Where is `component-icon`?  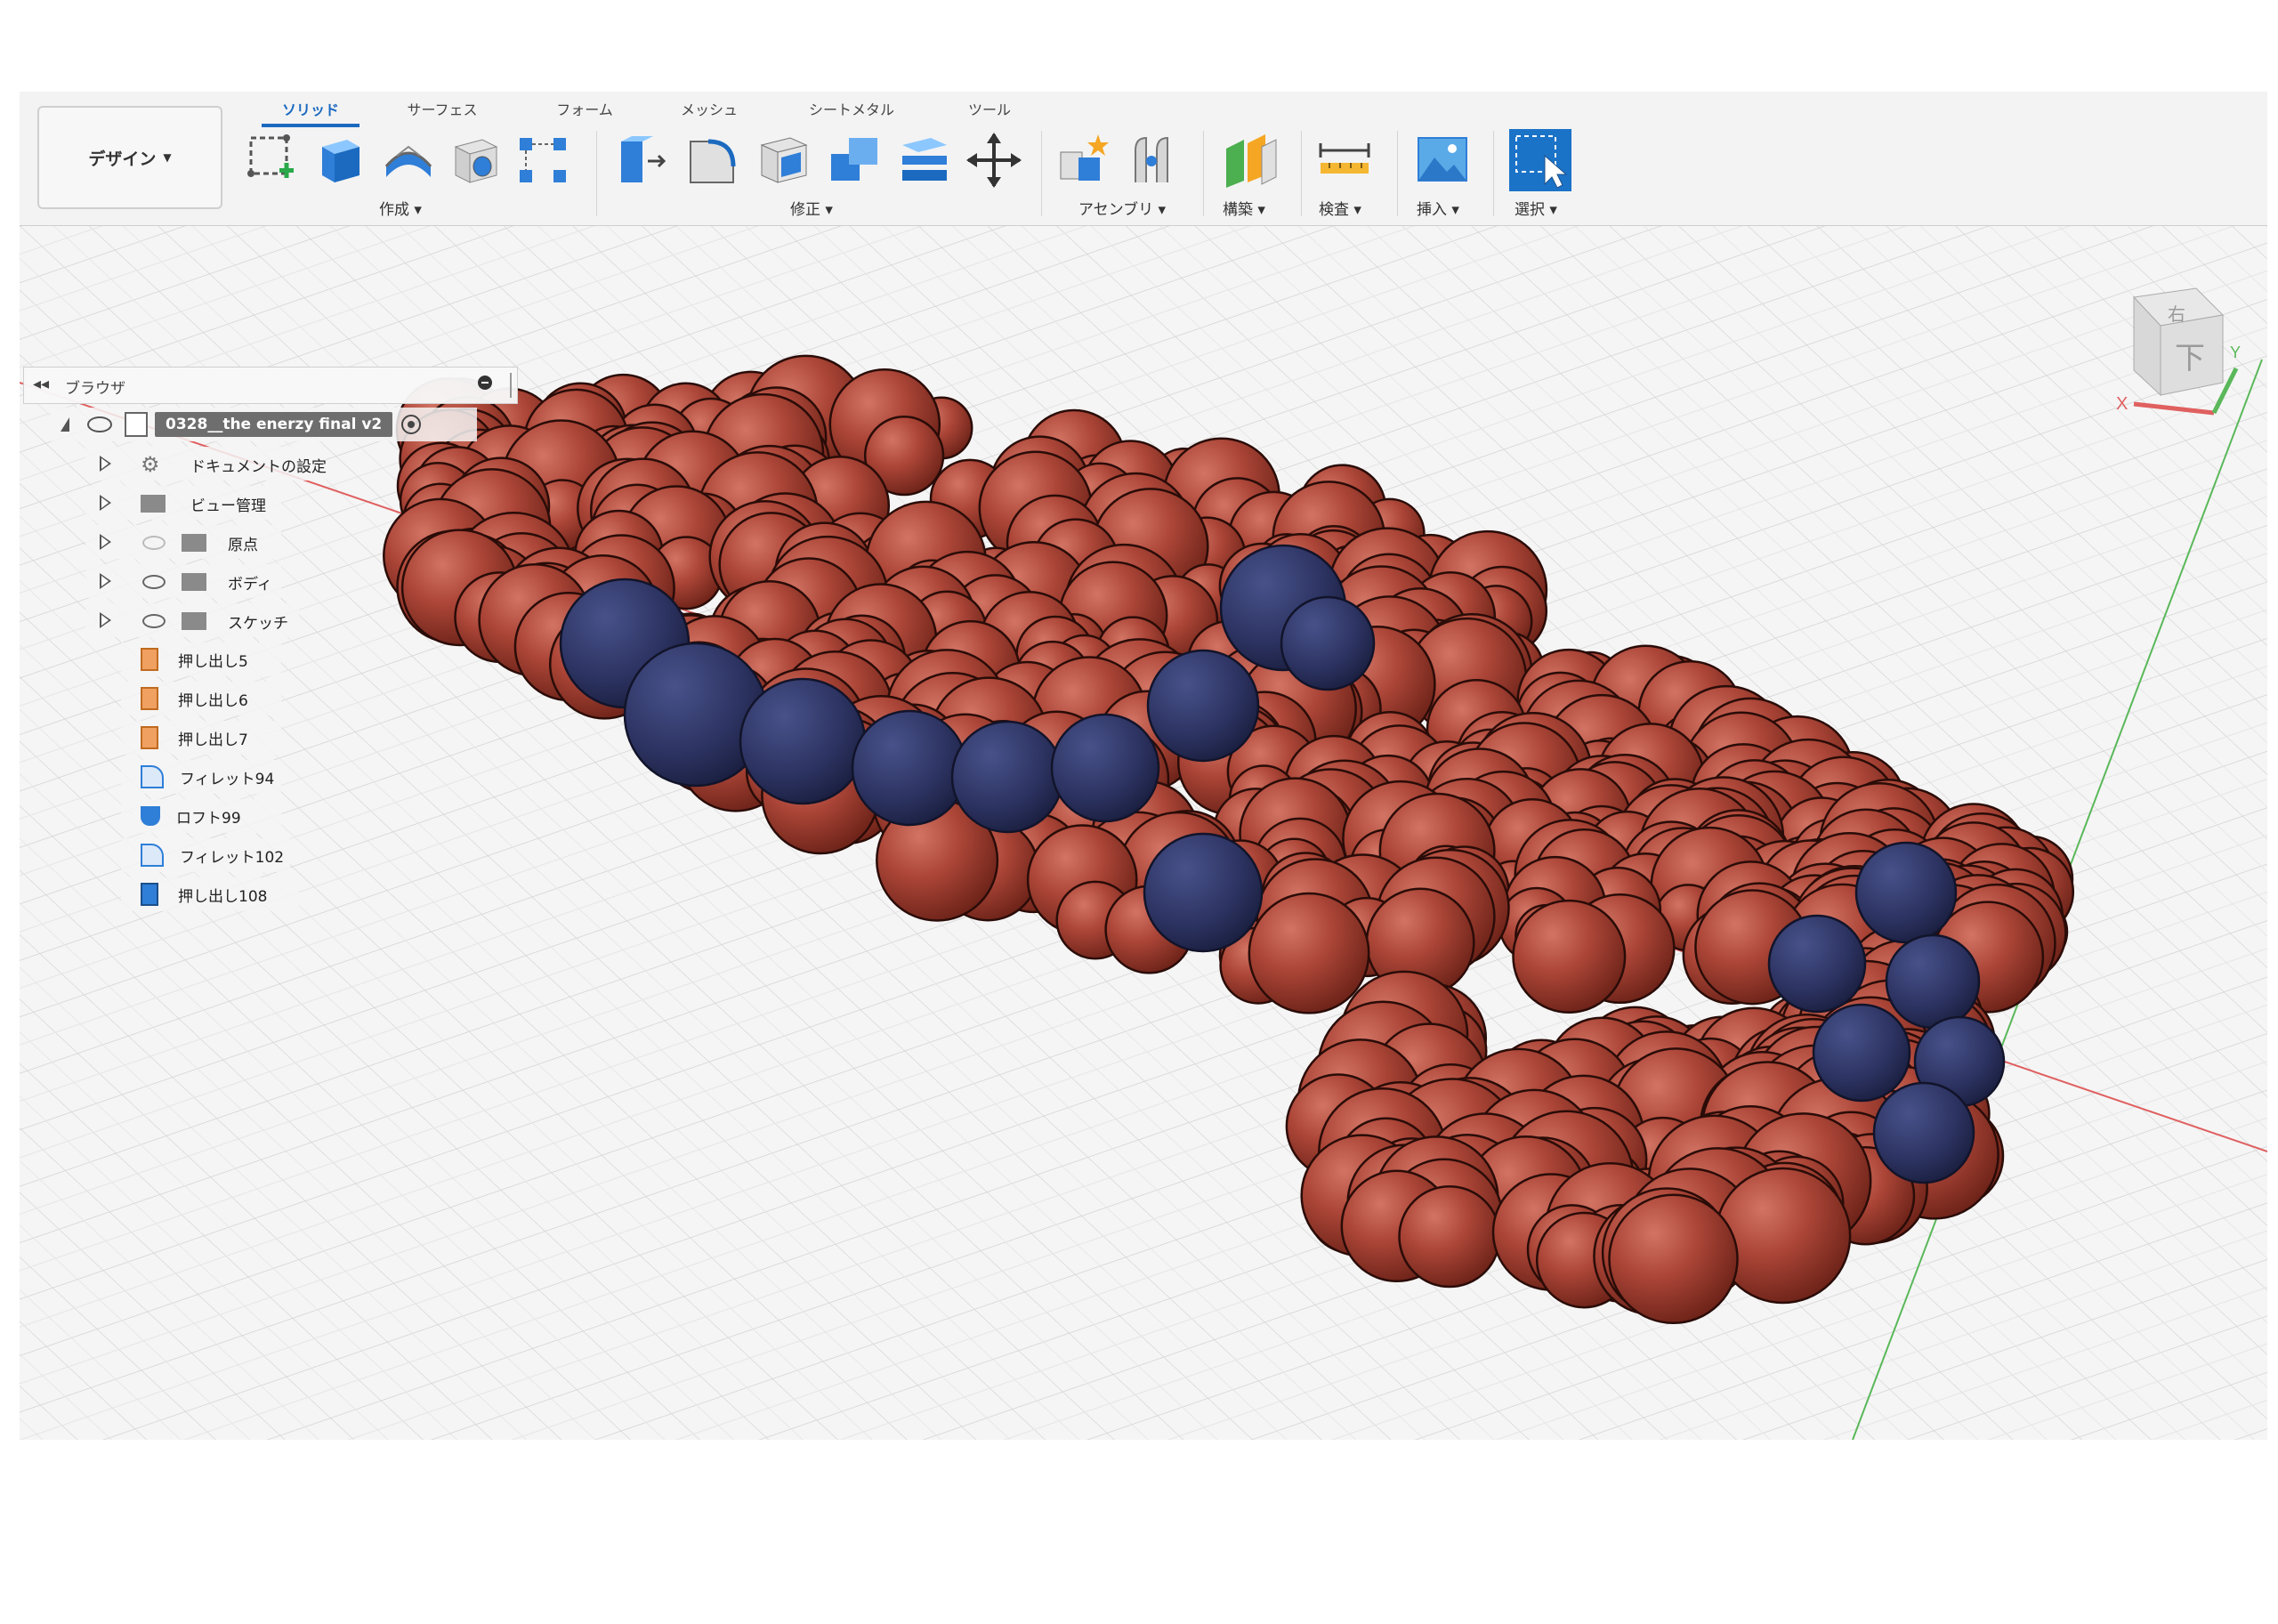 component-icon is located at coordinates (136, 424).